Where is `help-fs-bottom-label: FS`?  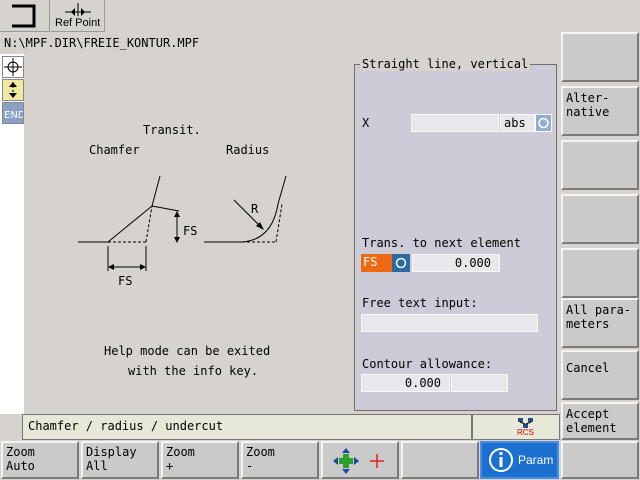
help-fs-bottom-label: FS is located at coordinates (125, 281).